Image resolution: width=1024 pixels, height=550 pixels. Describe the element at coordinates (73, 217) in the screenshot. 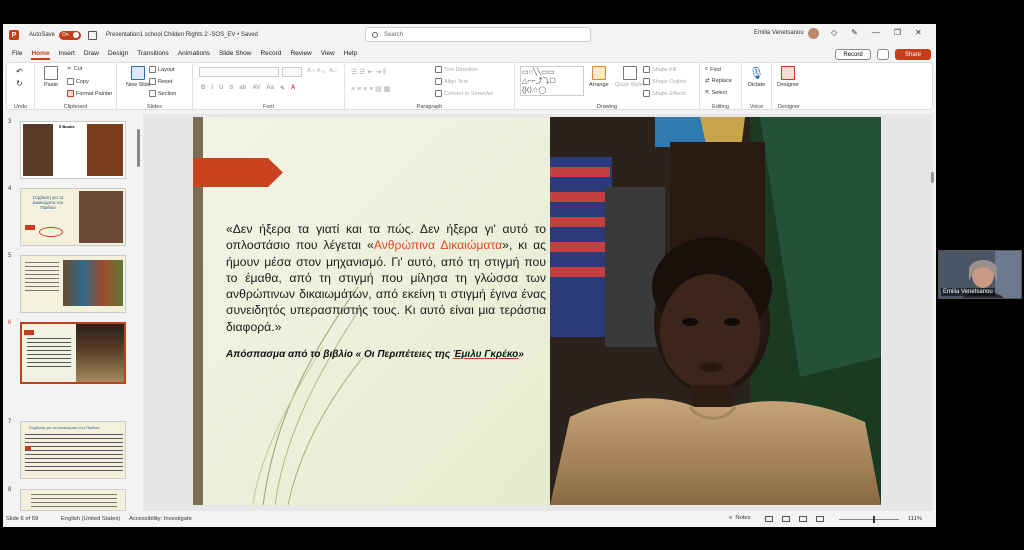

I see `slide-thumbnail-4: Σύμβαση για τα Δικαιώματα του Παιδιού` at that location.